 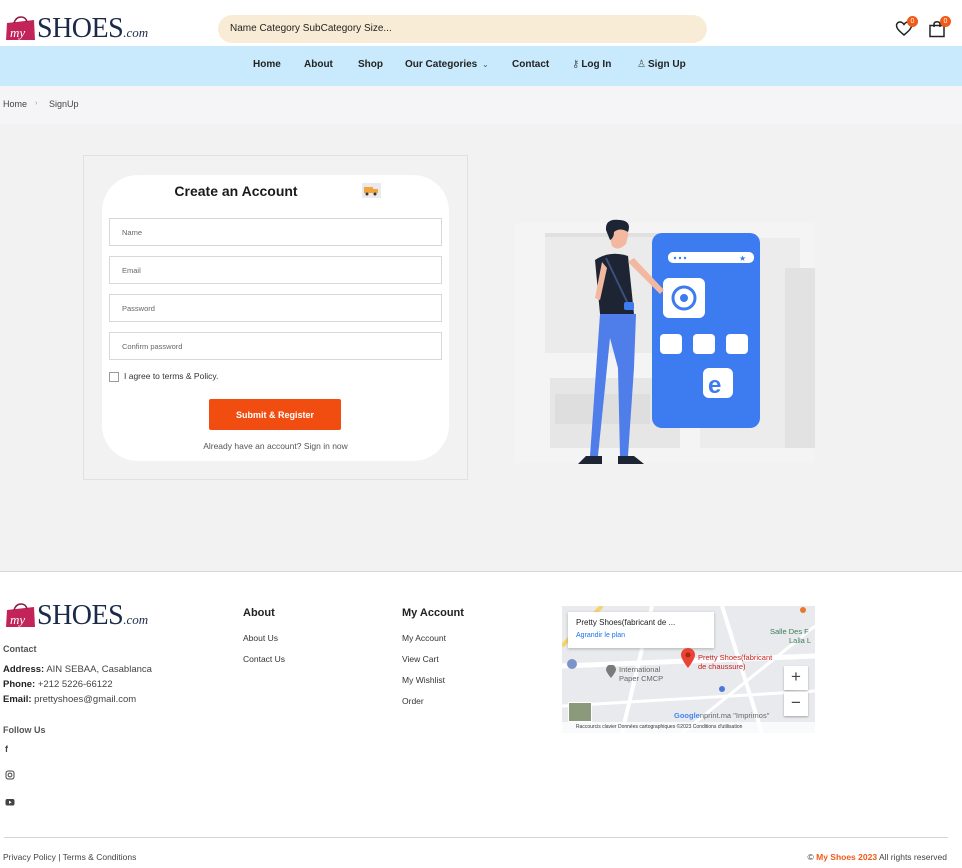 What do you see at coordinates (17, 699) in the screenshot?
I see `email-label: Email:` at bounding box center [17, 699].